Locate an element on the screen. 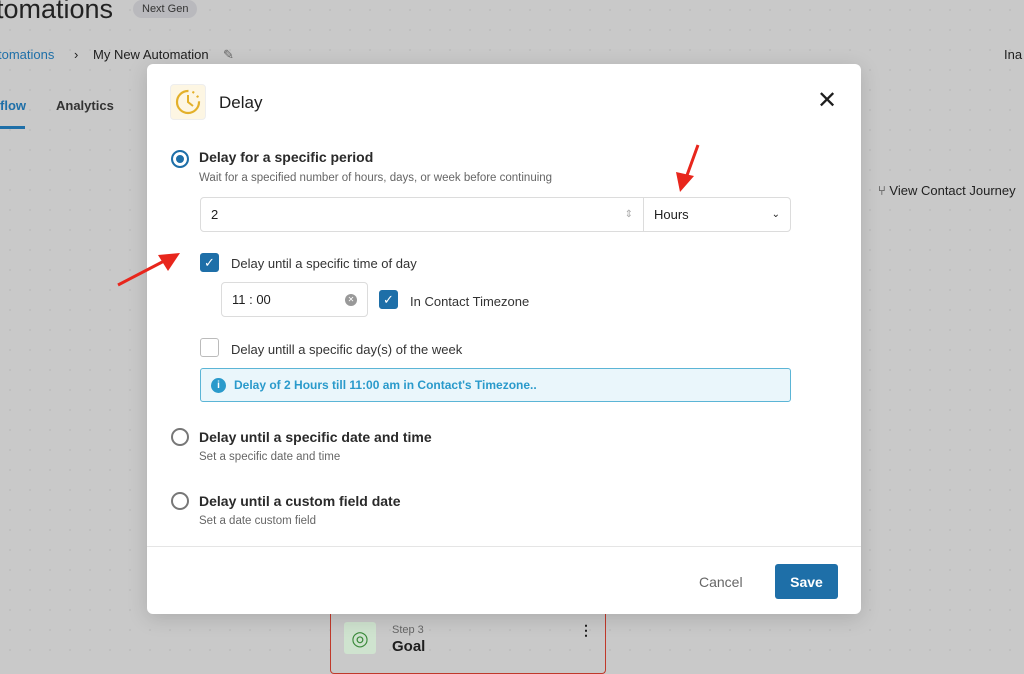  chevron-down-icon: ⌄ is located at coordinates (775, 214).